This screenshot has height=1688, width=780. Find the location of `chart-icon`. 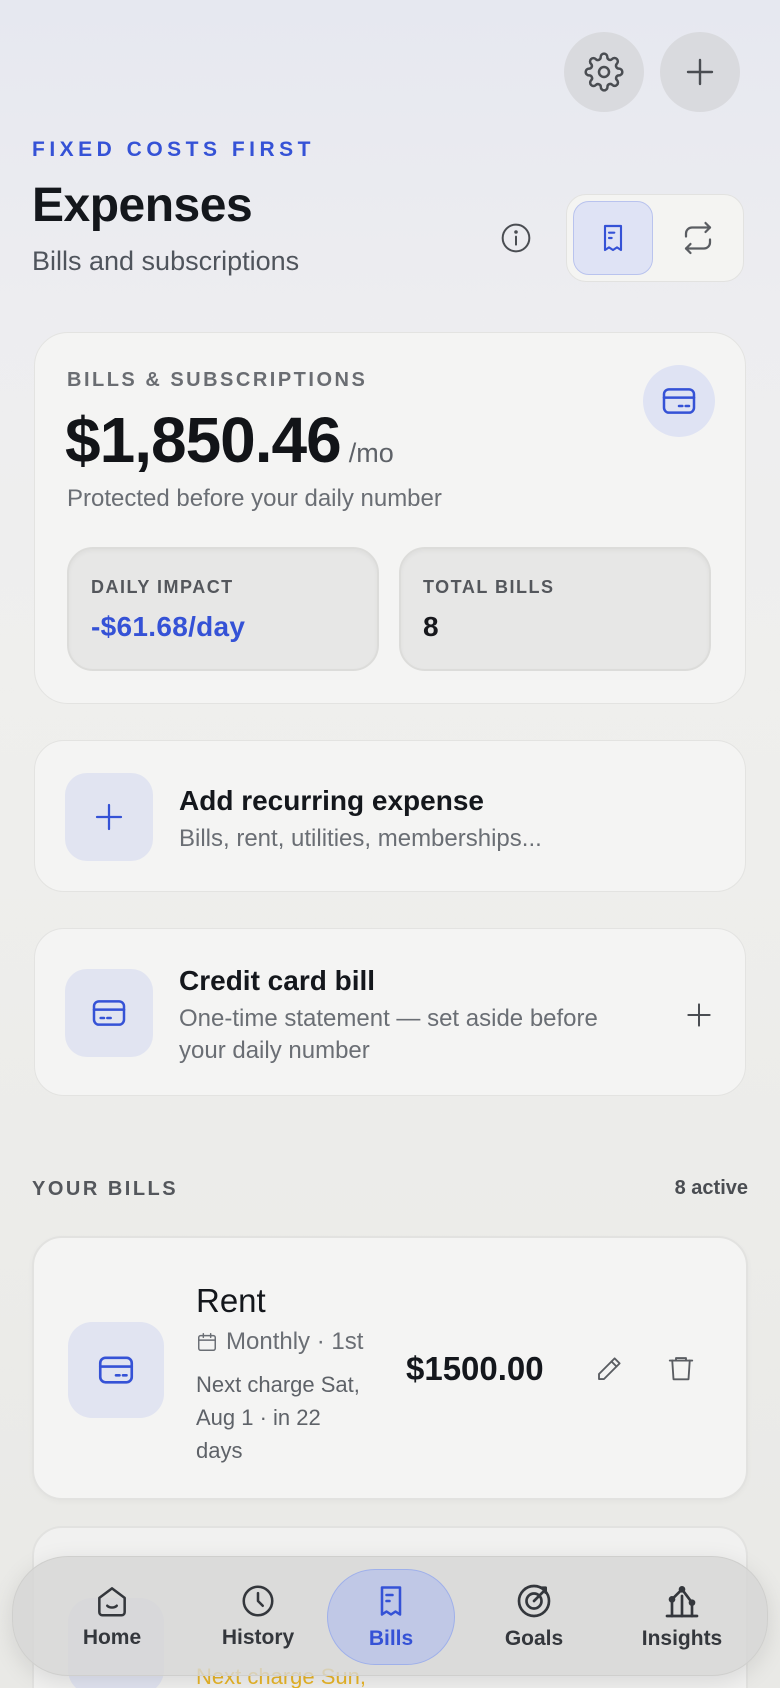

chart-icon is located at coordinates (682, 1601).